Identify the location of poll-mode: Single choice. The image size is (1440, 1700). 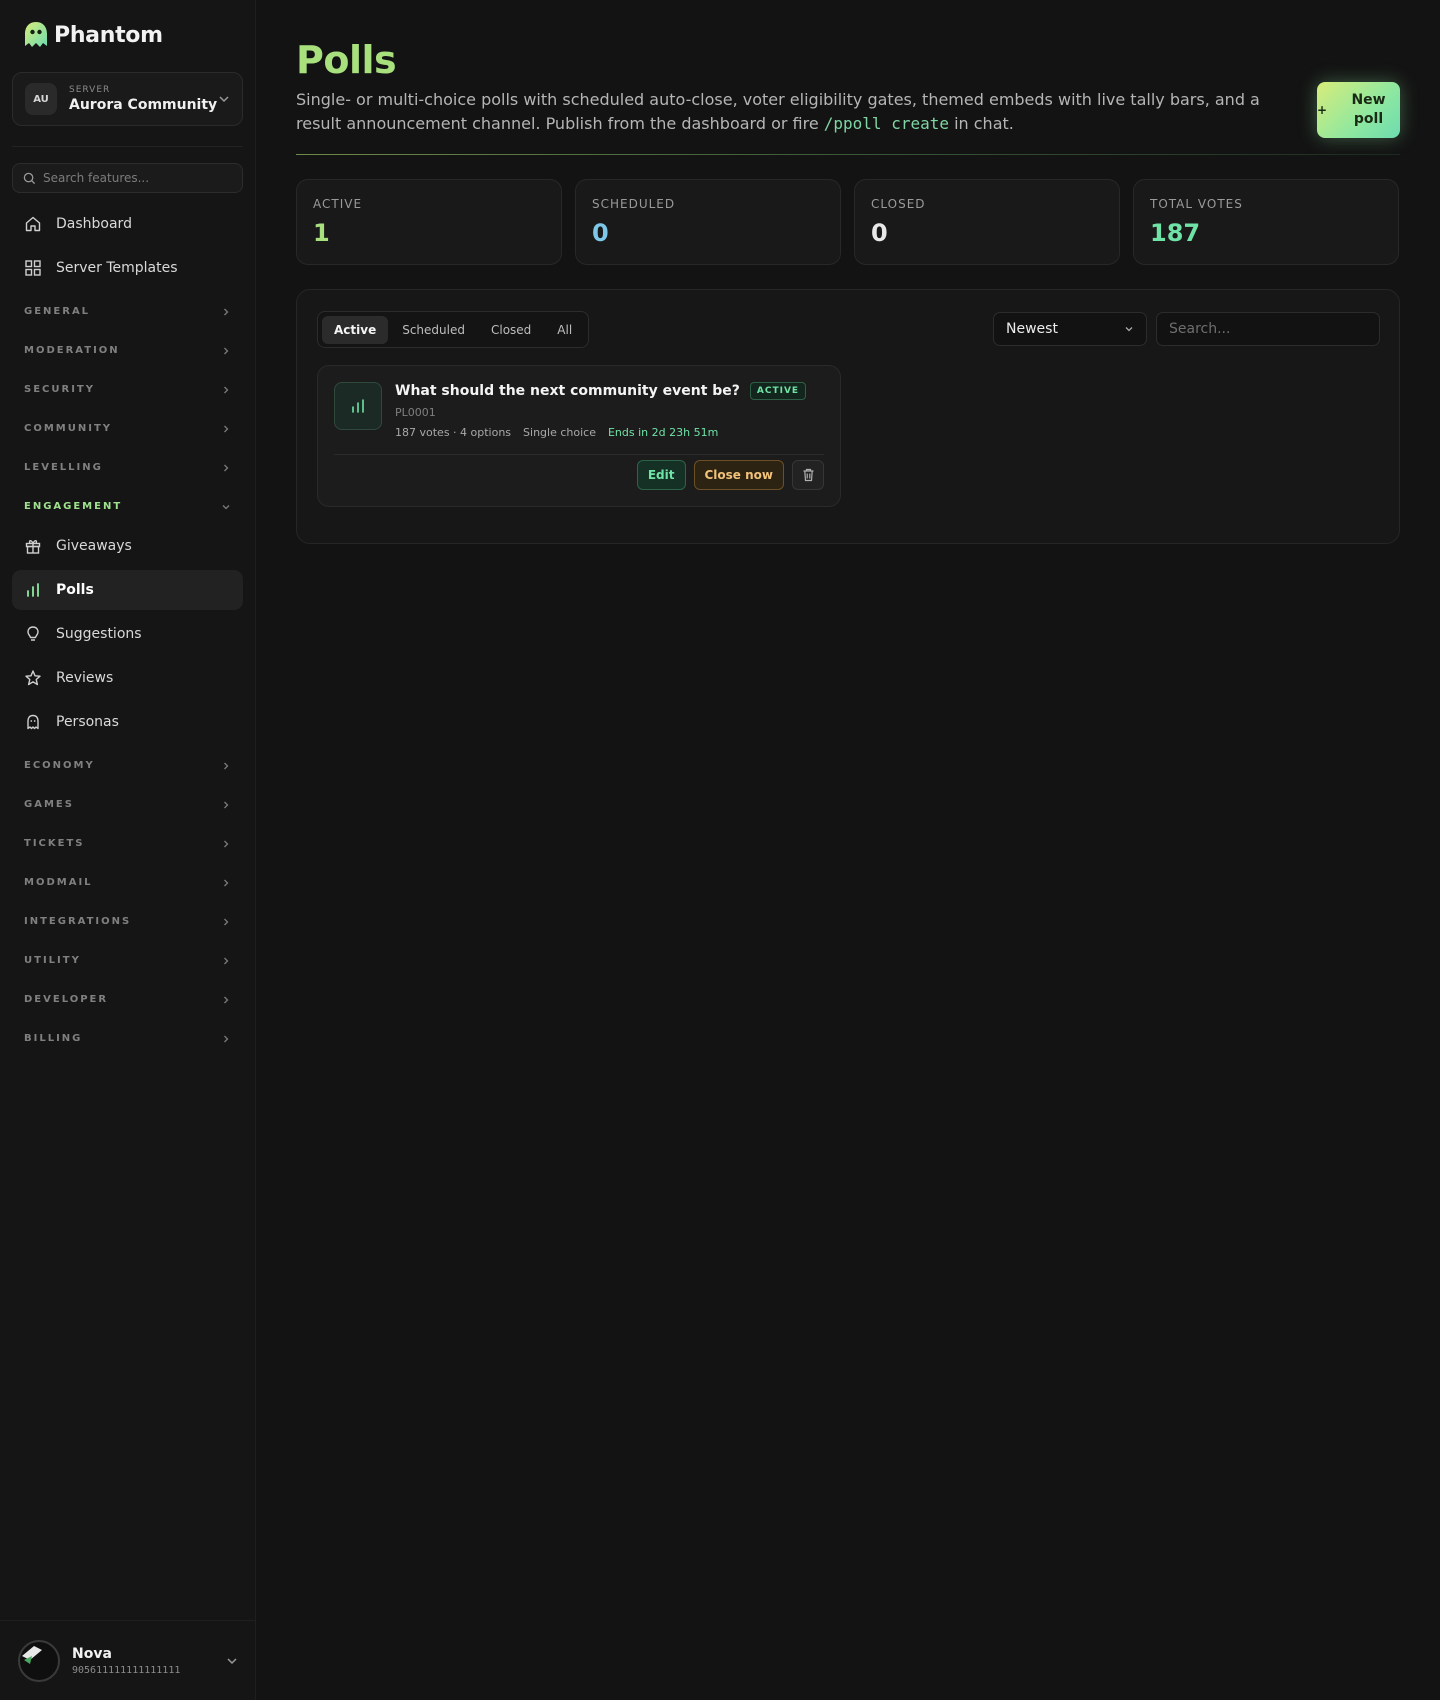
(559, 432).